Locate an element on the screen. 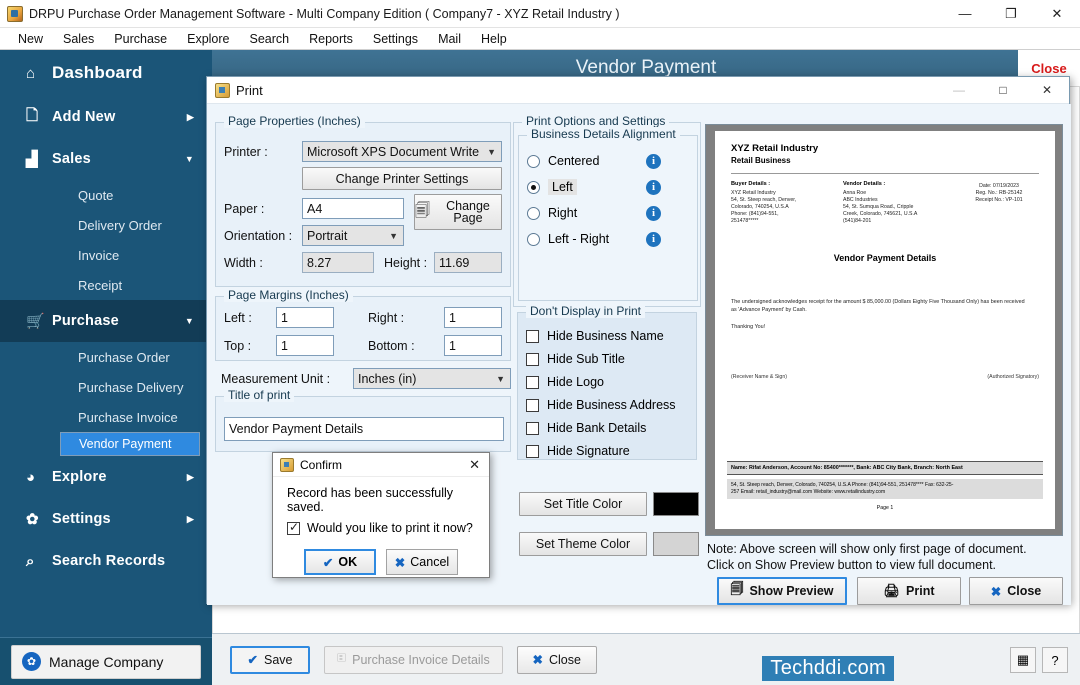 The image size is (1080, 685). menu-item-purchase: Purchase is located at coordinates (140, 39).